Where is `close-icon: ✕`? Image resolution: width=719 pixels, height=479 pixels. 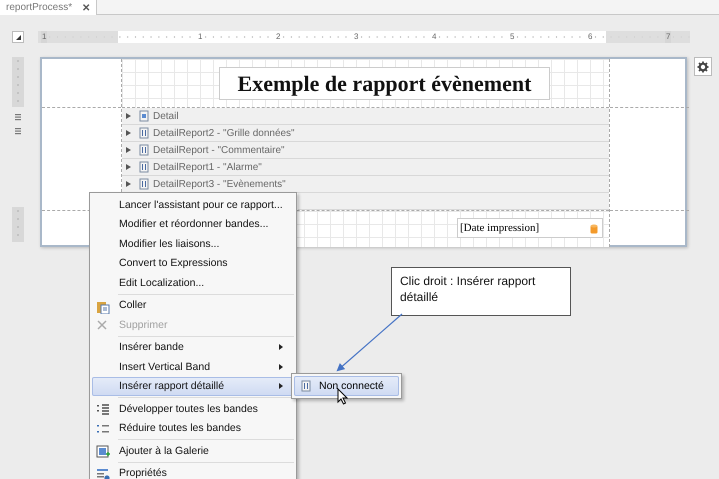
close-icon: ✕ is located at coordinates (86, 8).